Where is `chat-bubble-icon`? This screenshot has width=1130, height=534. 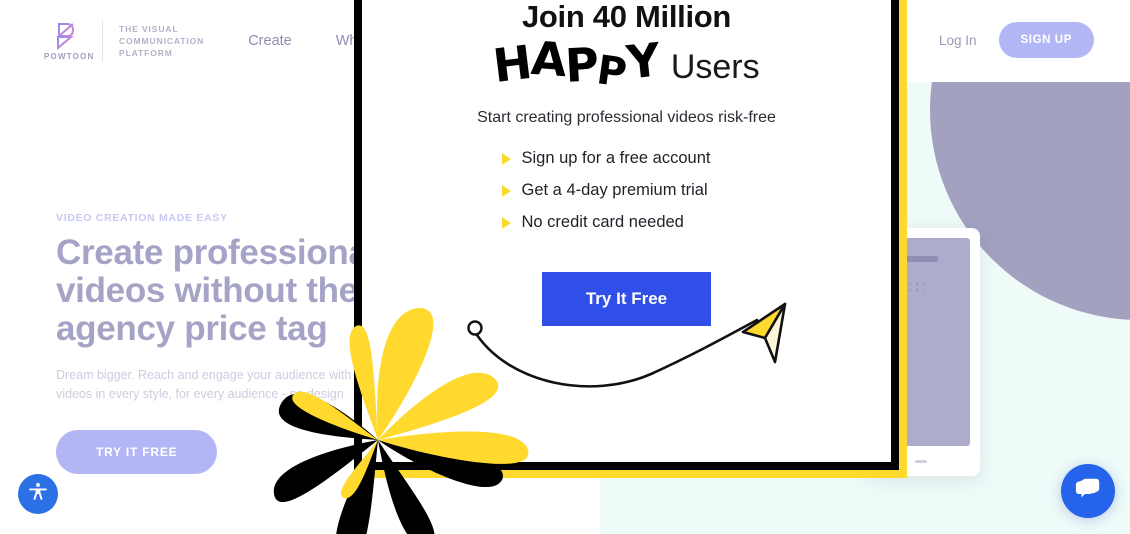 chat-bubble-icon is located at coordinates (1088, 491).